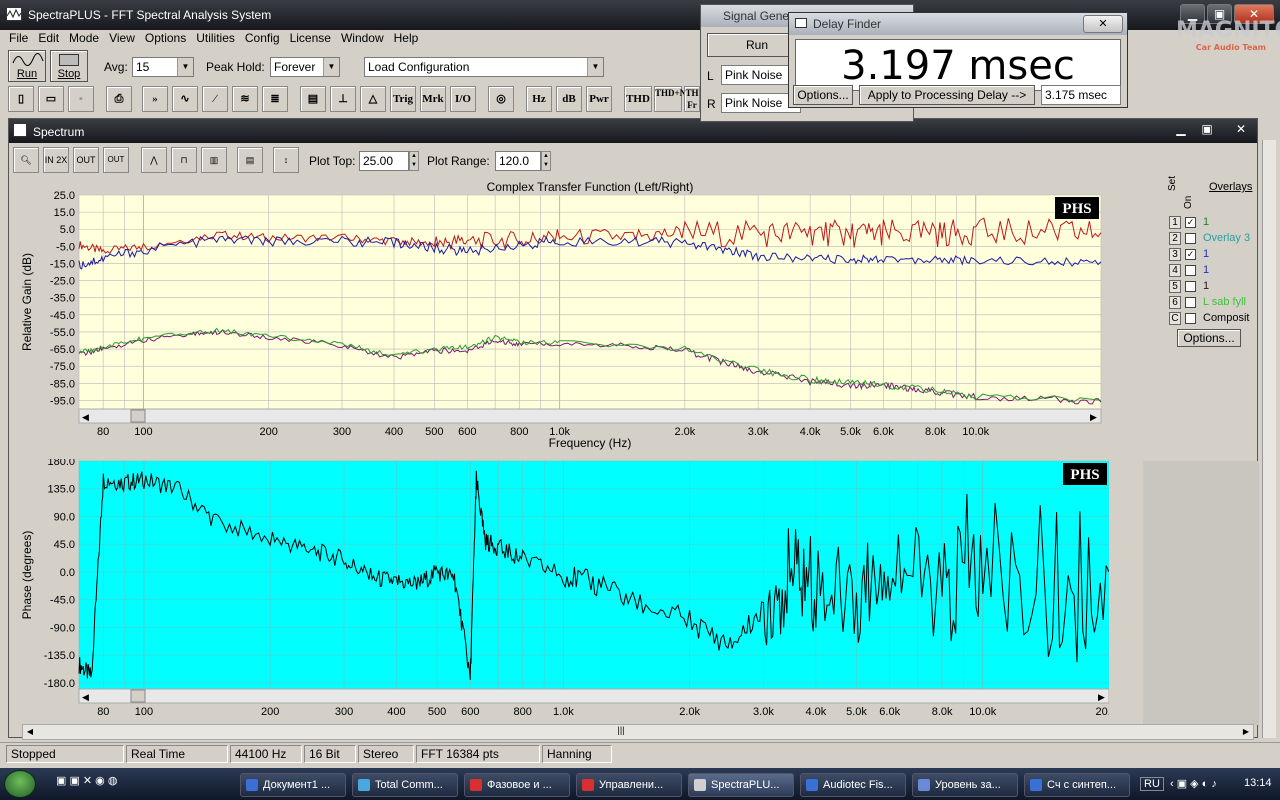 This screenshot has width=1280, height=800. Describe the element at coordinates (1215, 319) in the screenshot. I see `overlay-row: C Composit` at that location.